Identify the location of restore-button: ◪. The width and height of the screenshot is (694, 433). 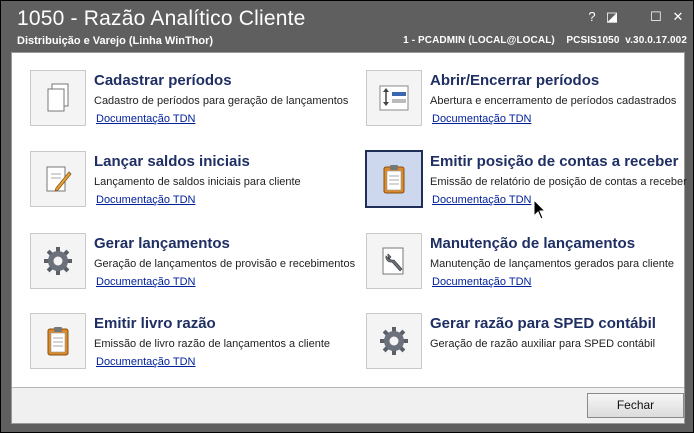
(612, 17).